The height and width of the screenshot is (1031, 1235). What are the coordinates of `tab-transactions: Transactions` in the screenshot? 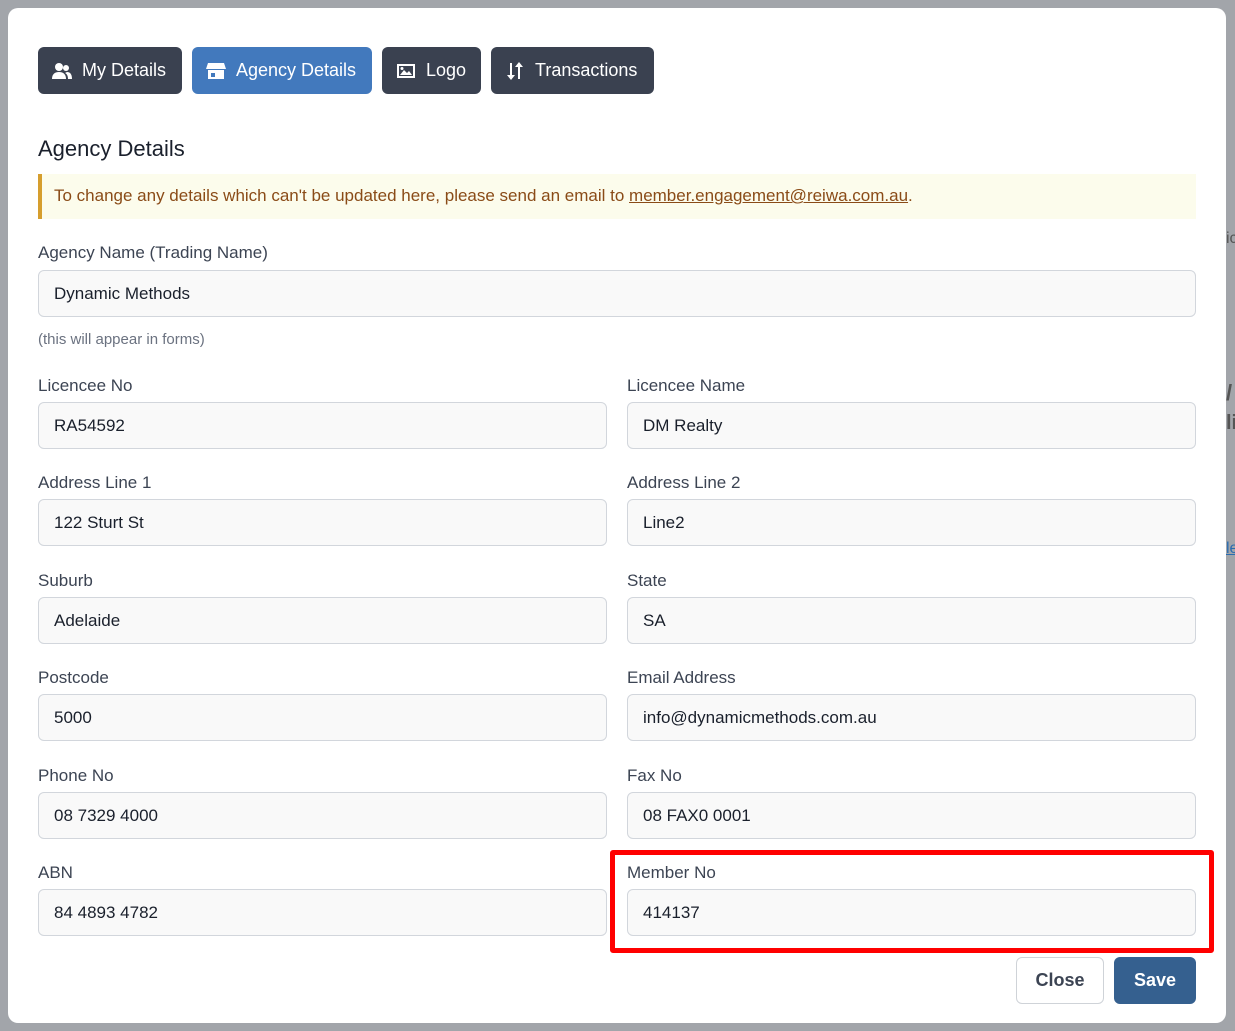 It's located at (572, 70).